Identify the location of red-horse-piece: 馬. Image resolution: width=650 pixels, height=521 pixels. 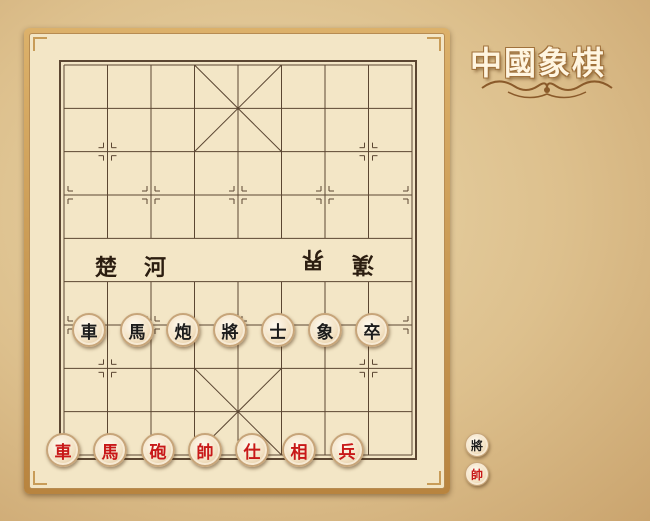
(110, 450).